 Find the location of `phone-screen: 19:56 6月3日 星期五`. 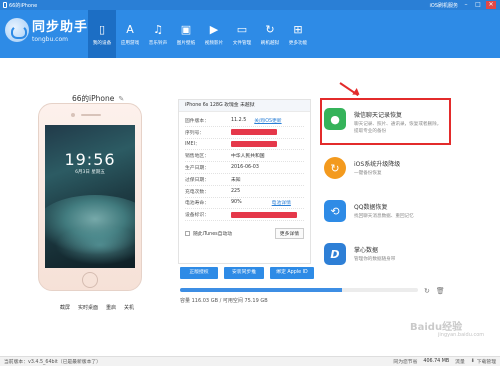

phone-screen: 19:56 6月3日 星期五 is located at coordinates (90, 196).